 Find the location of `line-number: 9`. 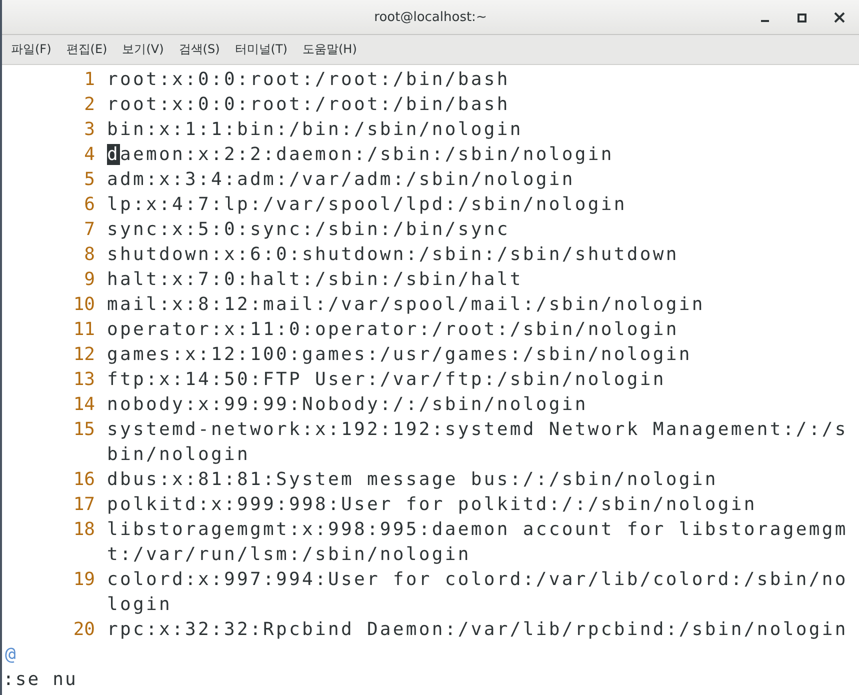

line-number: 9 is located at coordinates (89, 280).